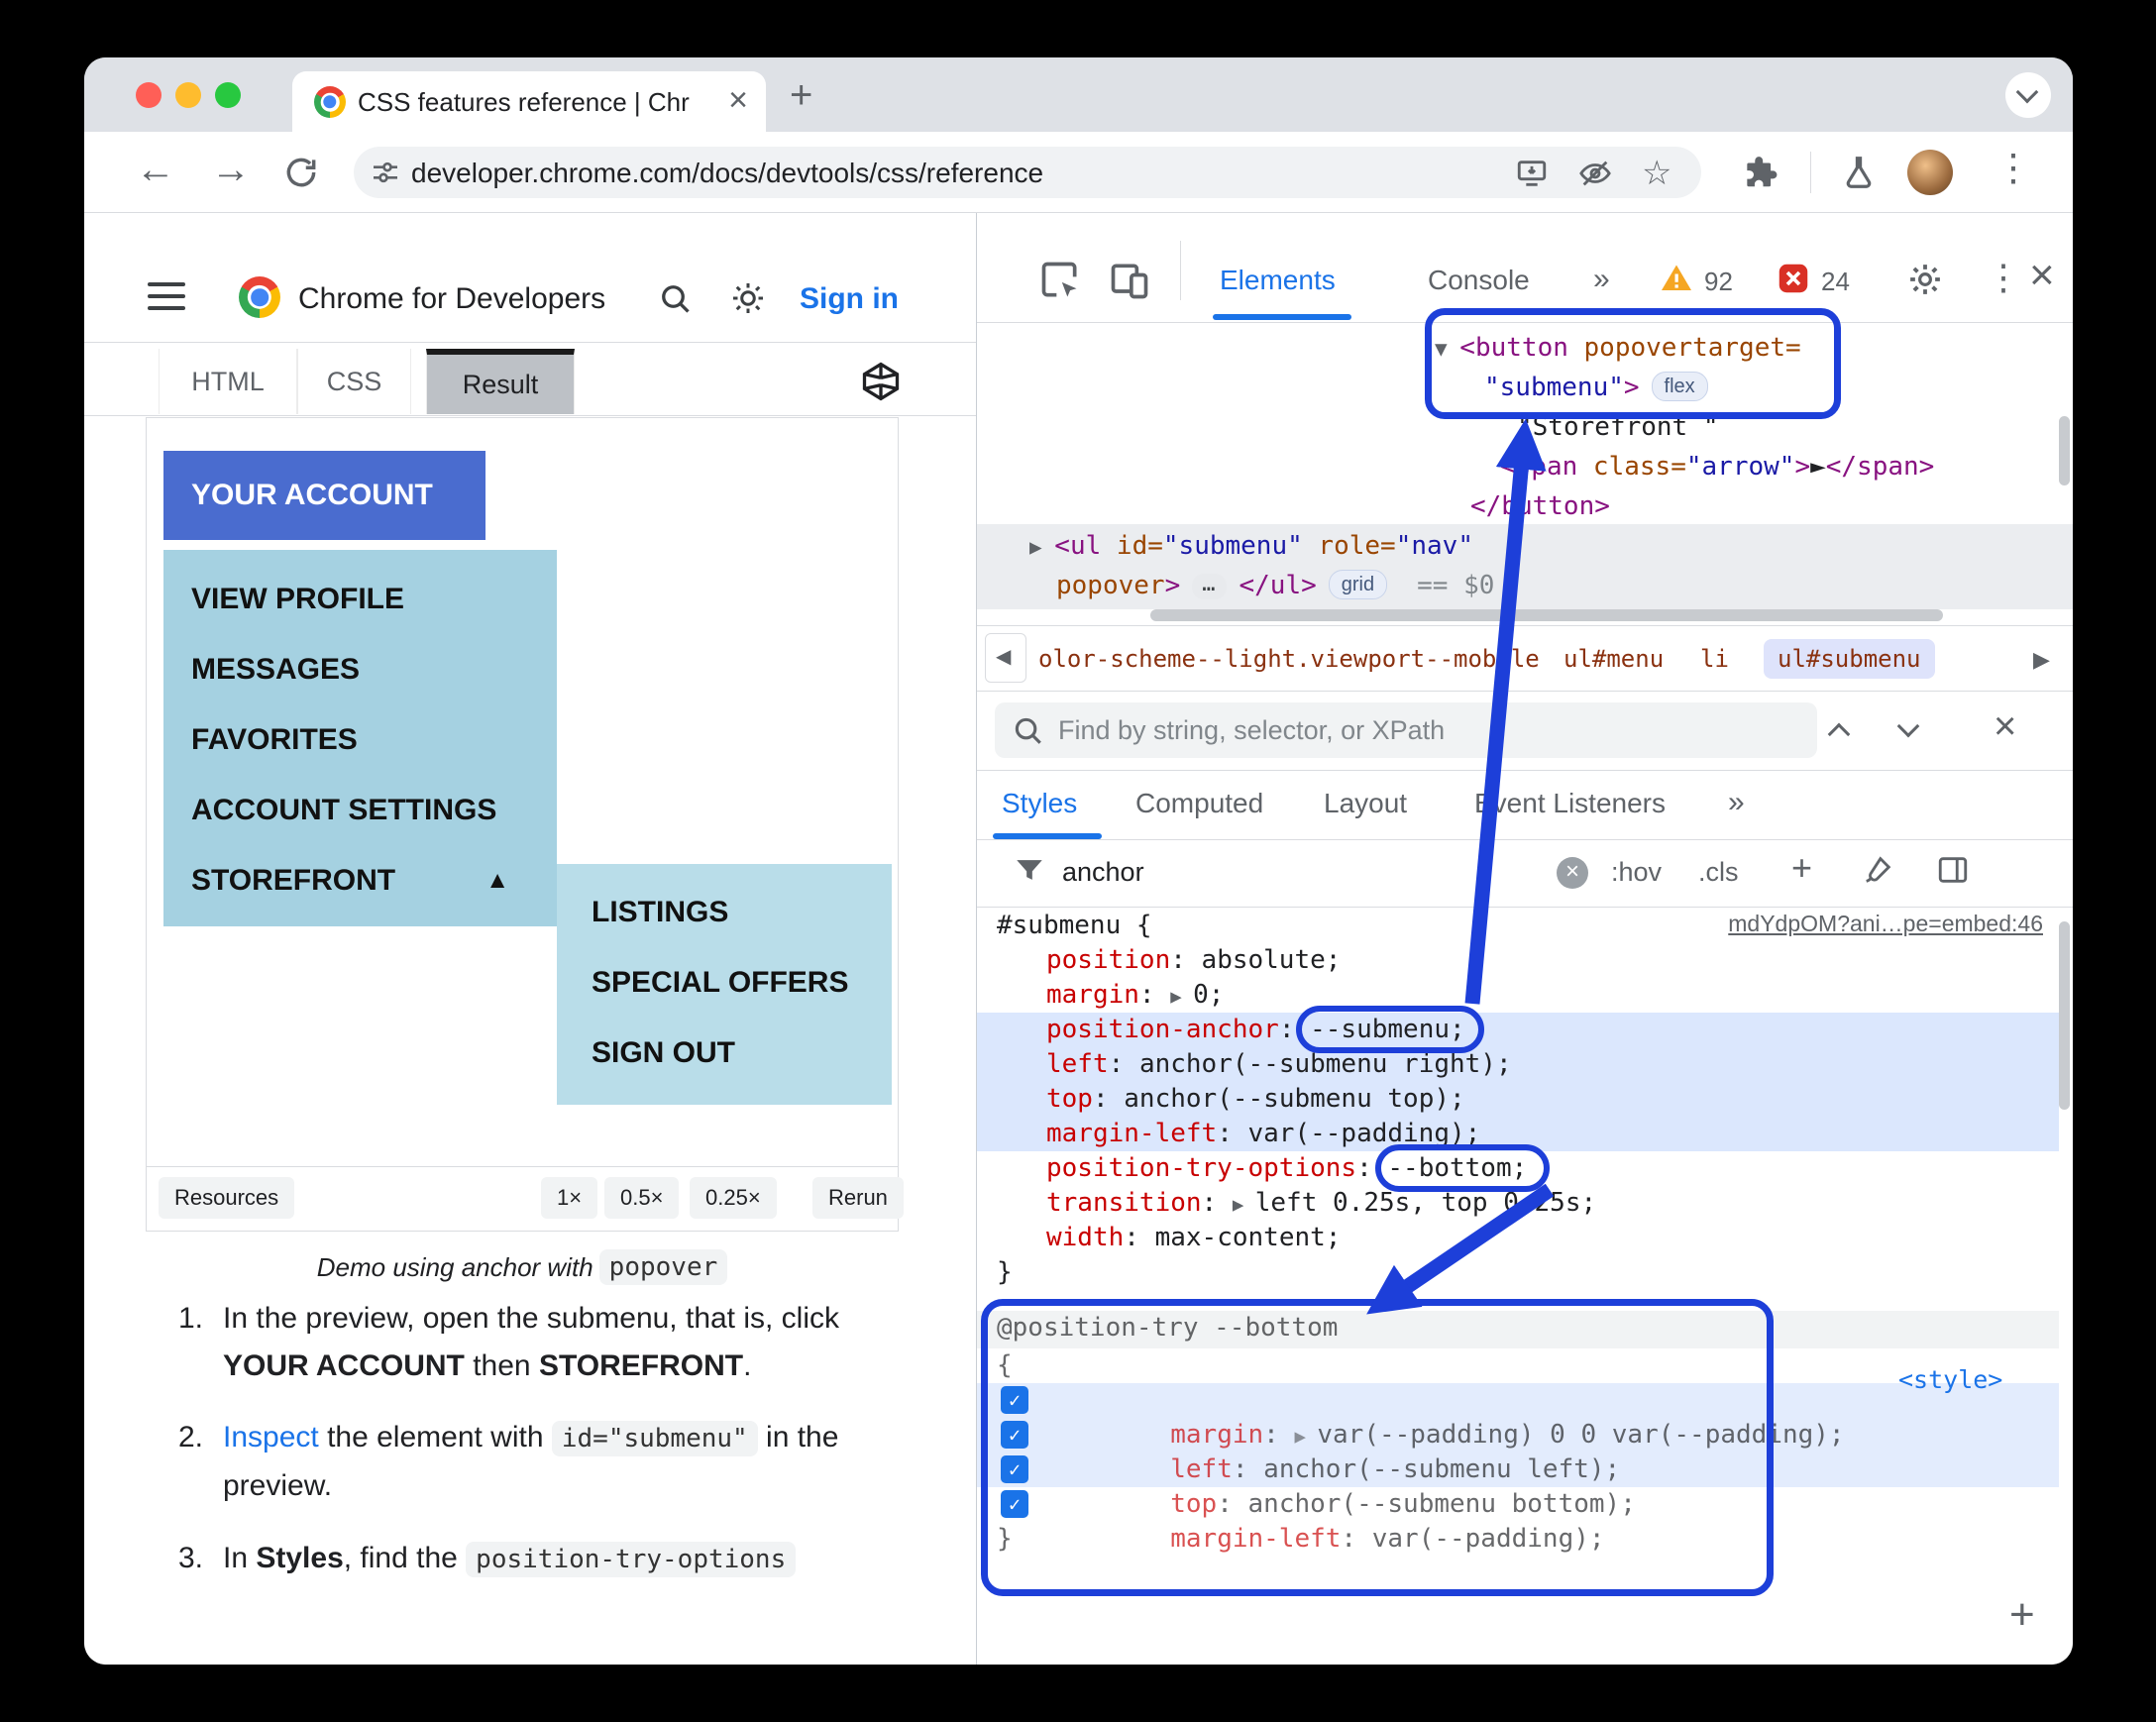  What do you see at coordinates (1546, 615) in the screenshot?
I see `horizontal-scrollbar` at bounding box center [1546, 615].